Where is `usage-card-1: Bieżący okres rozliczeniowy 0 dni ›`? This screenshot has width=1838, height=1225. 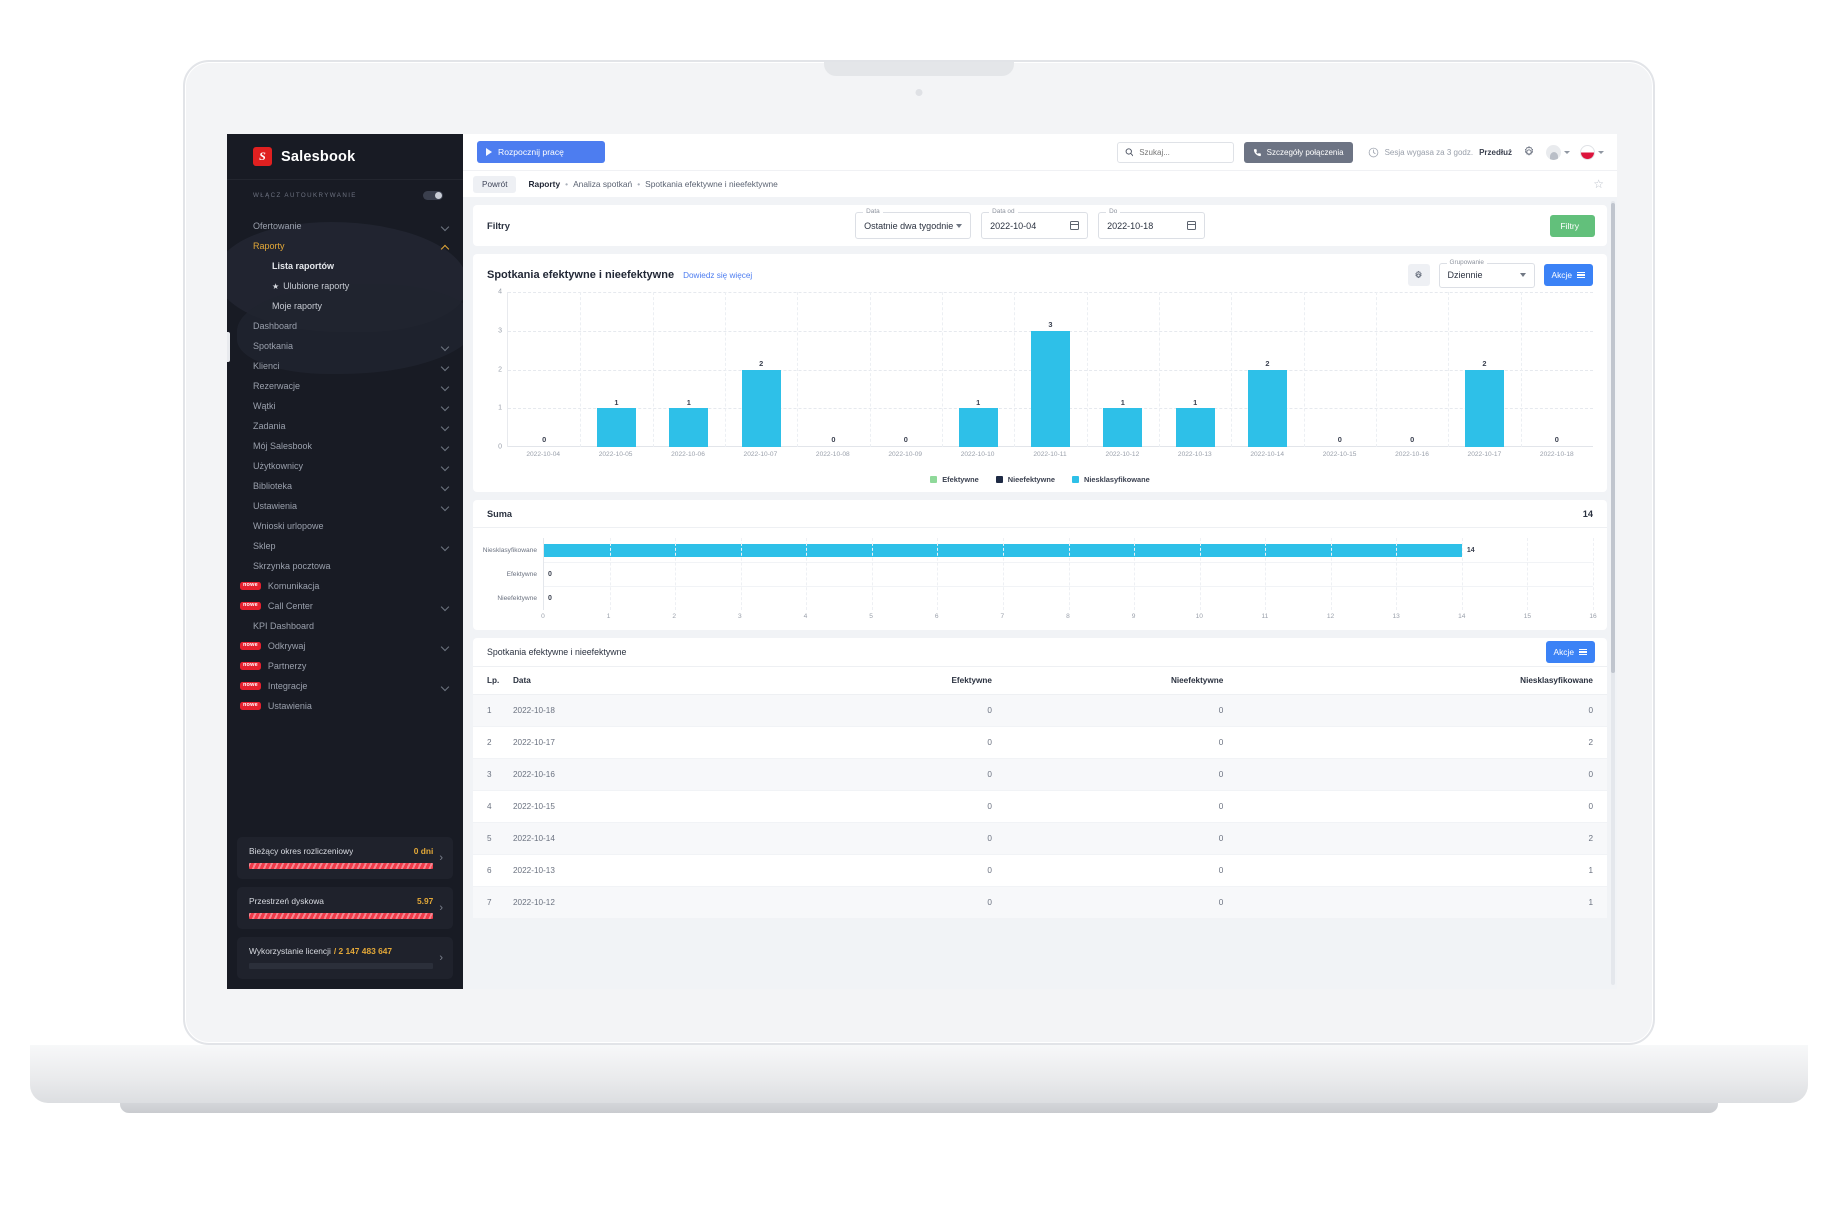
usage-card-1: Bieżący okres rozliczeniowy 0 dni › is located at coordinates (345, 858).